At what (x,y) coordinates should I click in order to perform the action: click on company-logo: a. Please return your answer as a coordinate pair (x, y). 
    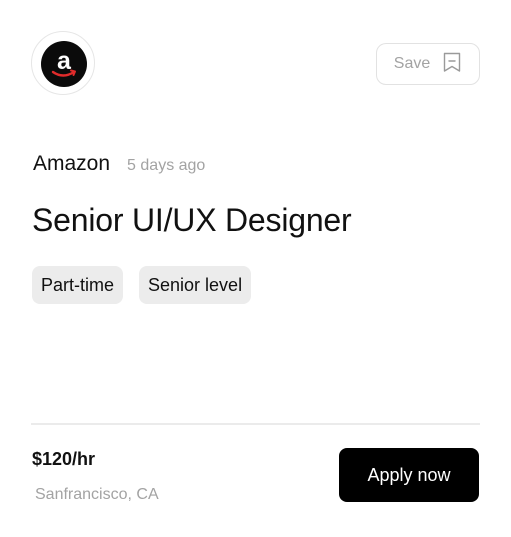
    Looking at the image, I should click on (63, 63).